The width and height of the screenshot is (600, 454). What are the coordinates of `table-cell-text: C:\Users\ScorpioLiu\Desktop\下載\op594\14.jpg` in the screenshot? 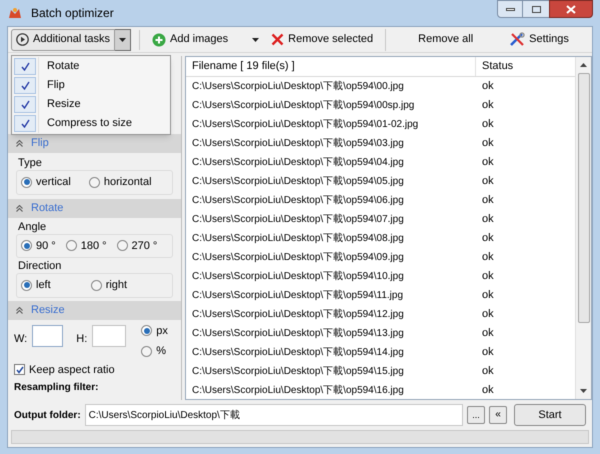 It's located at (298, 353).